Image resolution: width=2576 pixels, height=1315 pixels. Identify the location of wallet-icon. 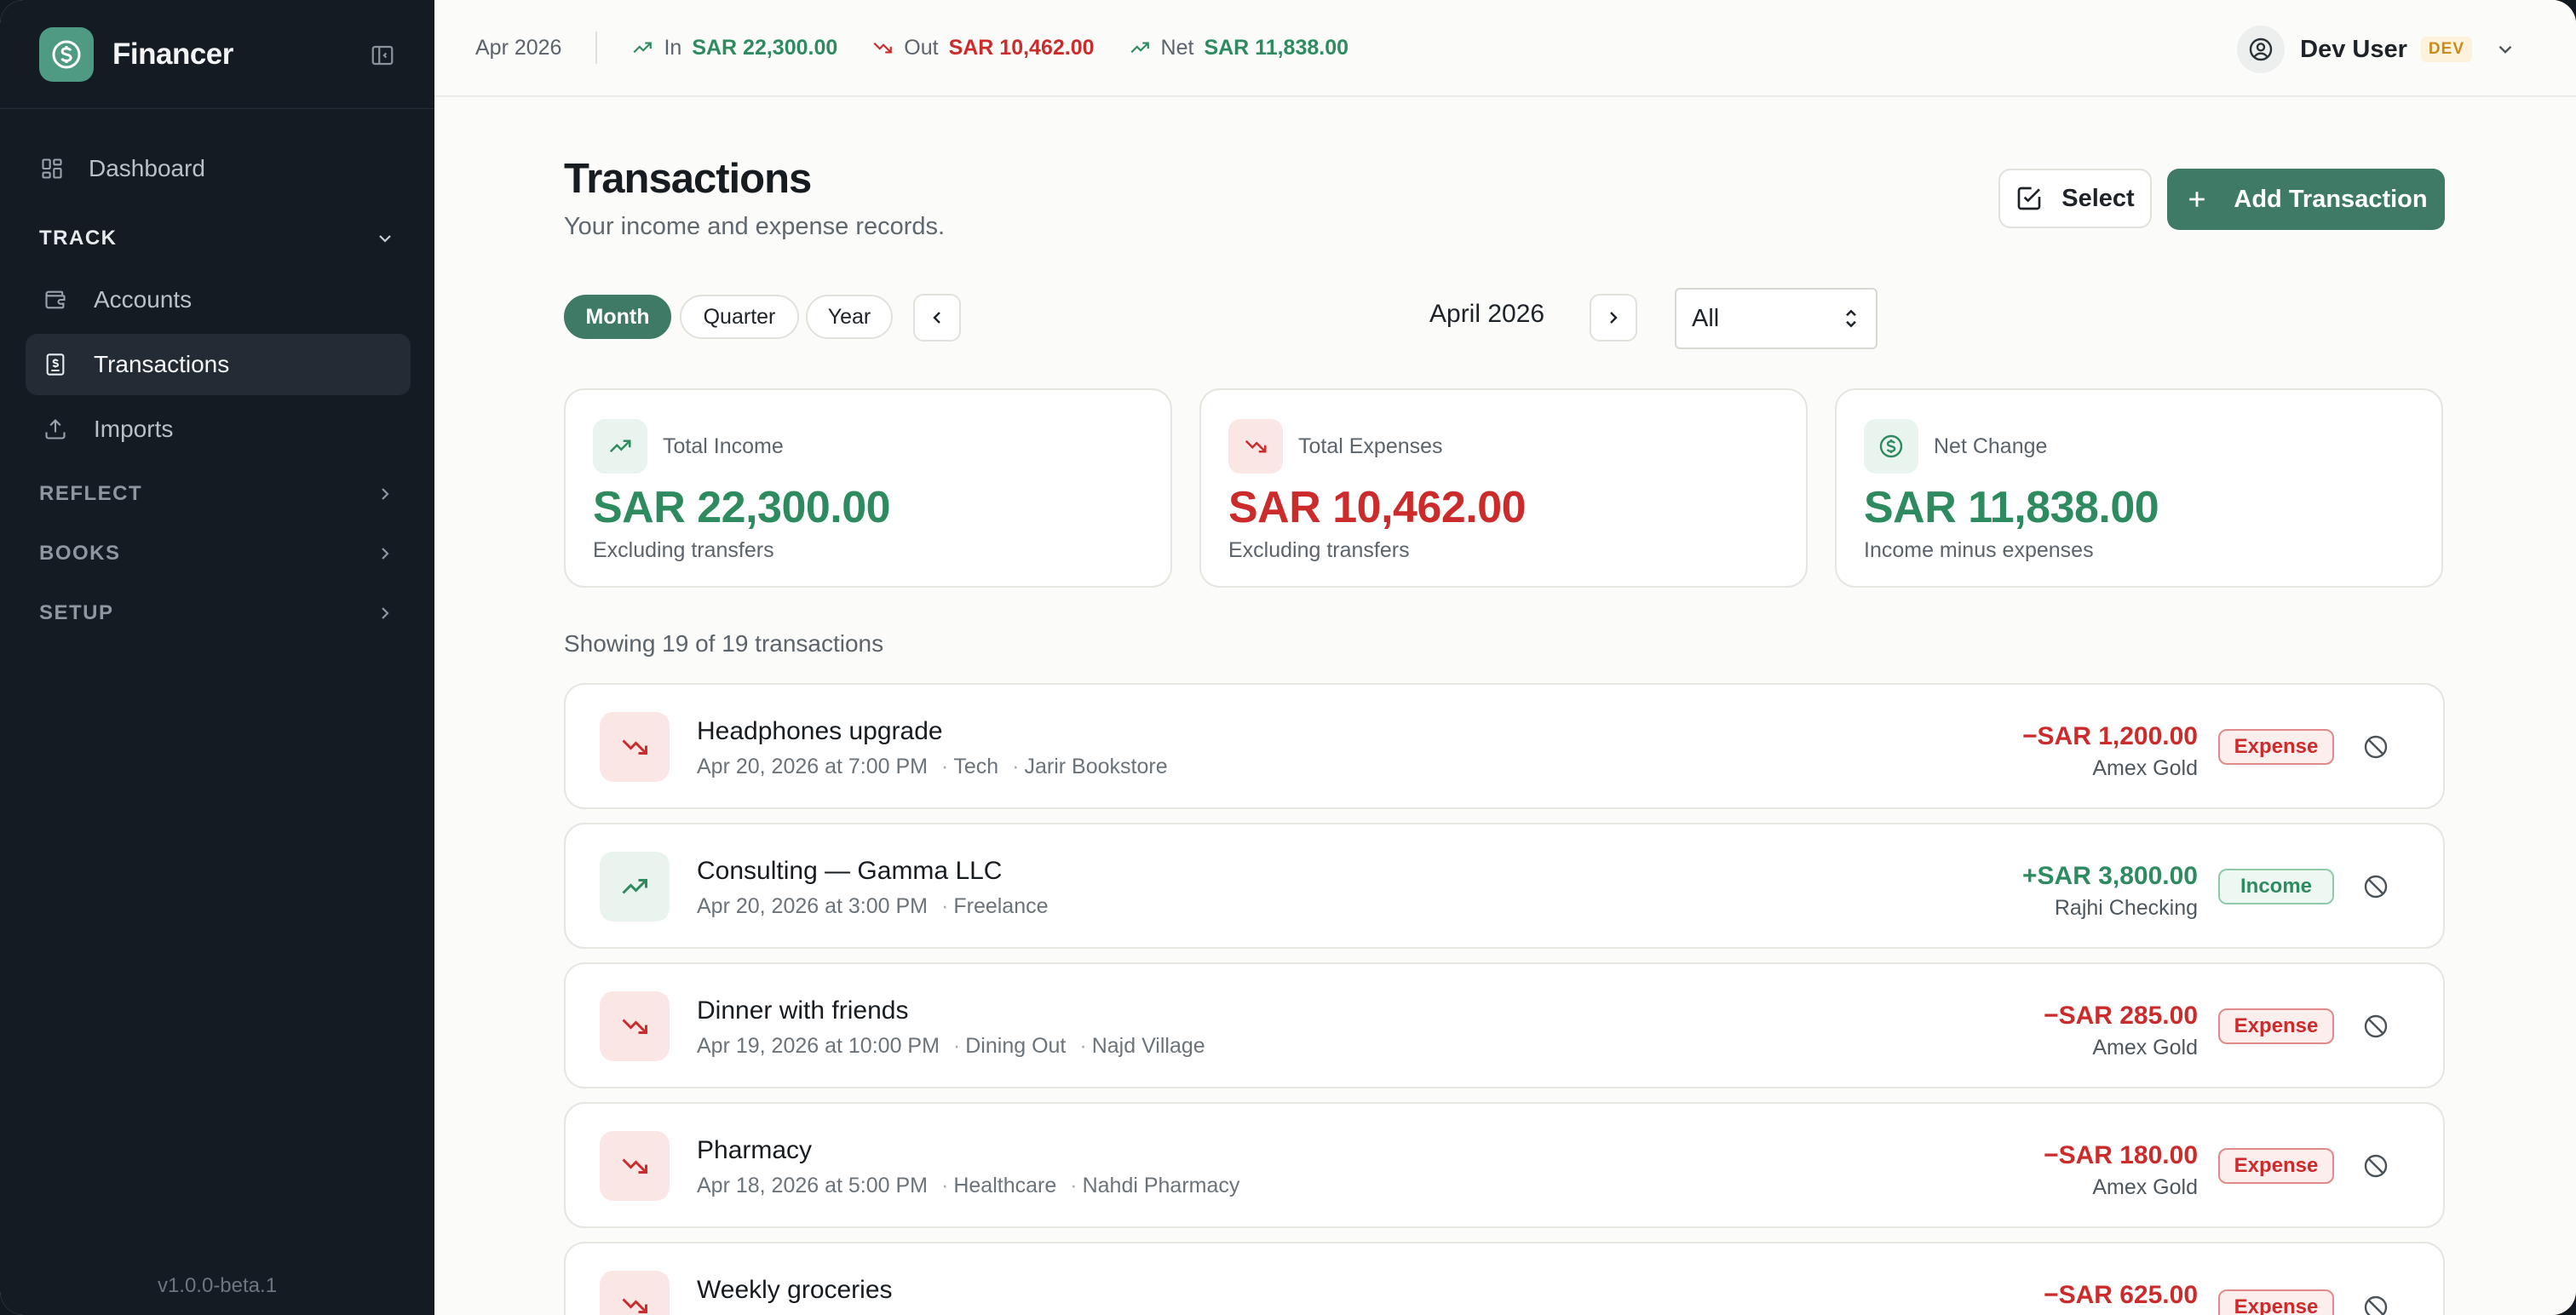
(56, 300).